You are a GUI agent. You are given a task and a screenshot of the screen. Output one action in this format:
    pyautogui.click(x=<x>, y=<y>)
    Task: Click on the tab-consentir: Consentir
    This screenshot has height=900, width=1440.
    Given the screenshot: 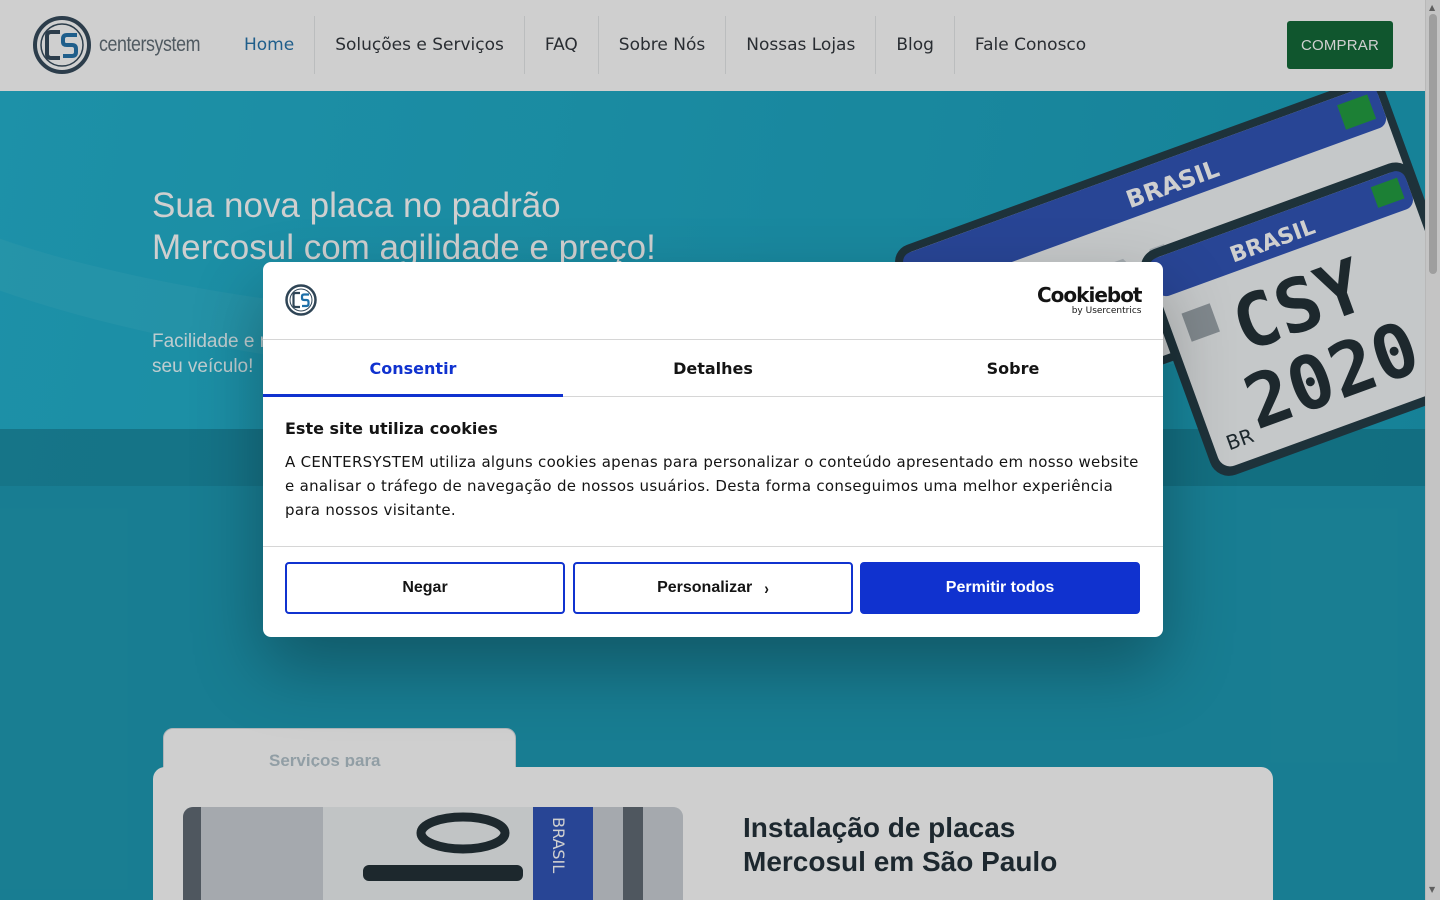 What is the action you would take?
    pyautogui.click(x=413, y=368)
    